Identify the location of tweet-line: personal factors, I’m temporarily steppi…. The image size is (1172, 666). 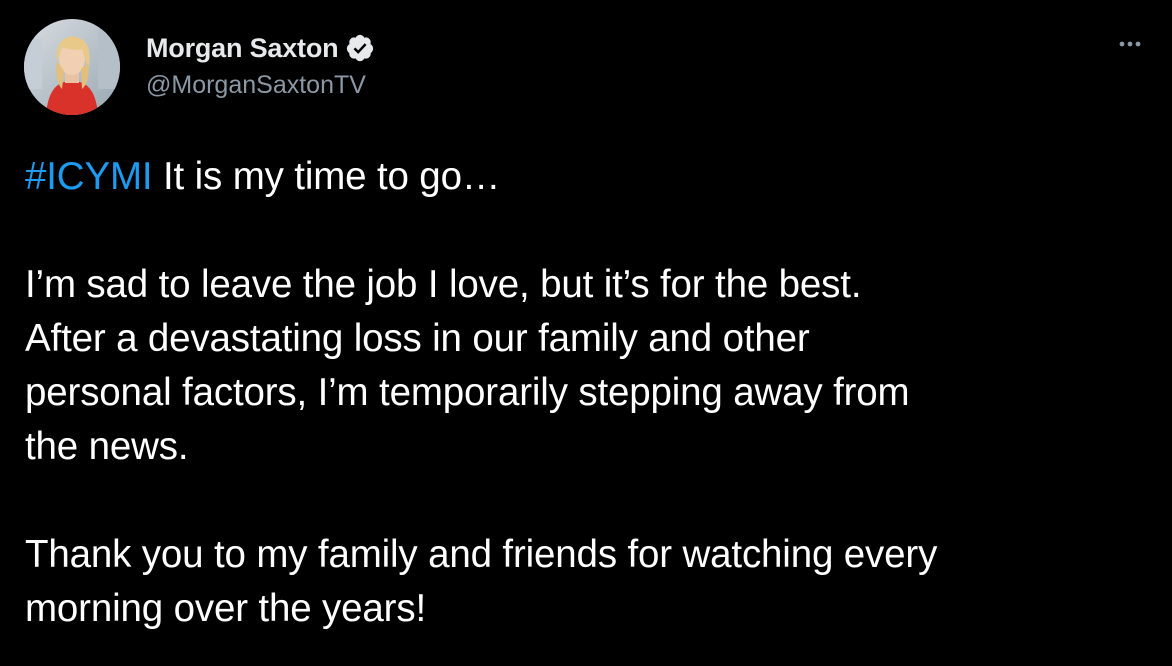
(467, 392).